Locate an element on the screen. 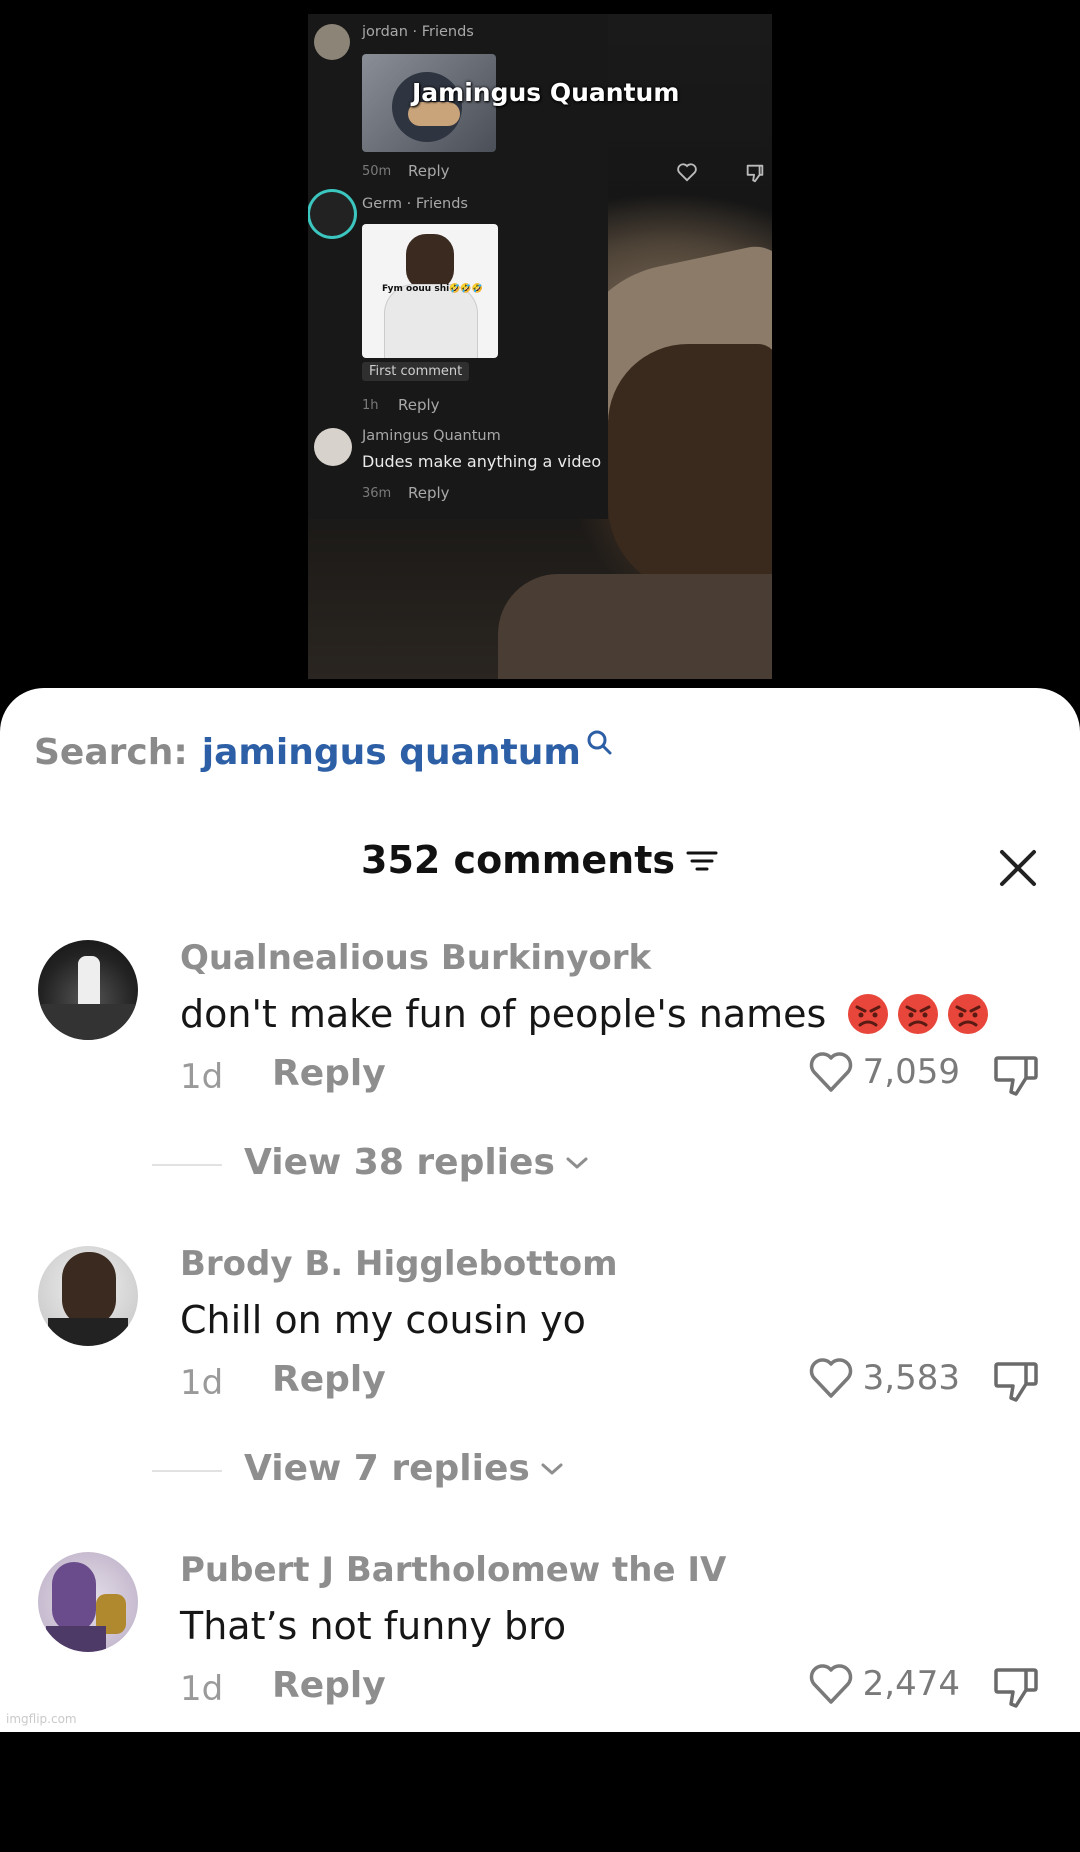 The image size is (1080, 1852). video-comment-time: 36m is located at coordinates (377, 493).